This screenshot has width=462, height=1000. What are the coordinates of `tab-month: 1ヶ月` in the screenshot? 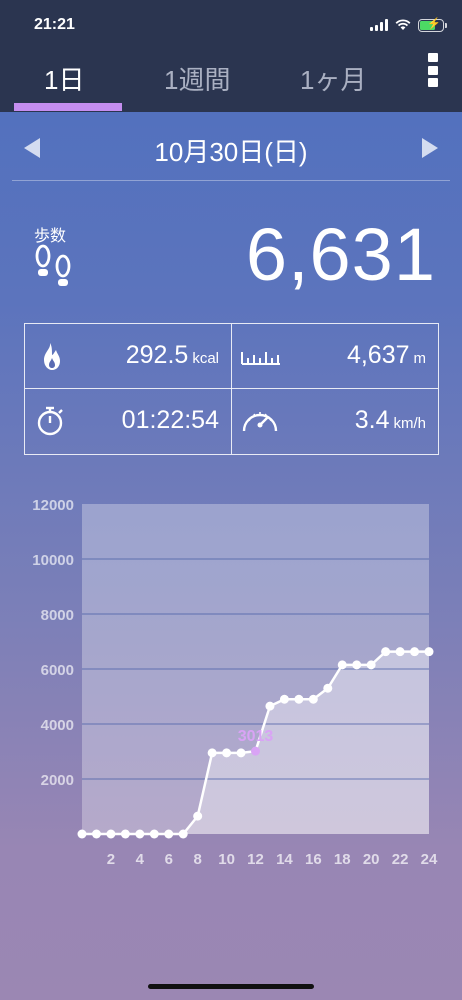 It's located at (333, 78).